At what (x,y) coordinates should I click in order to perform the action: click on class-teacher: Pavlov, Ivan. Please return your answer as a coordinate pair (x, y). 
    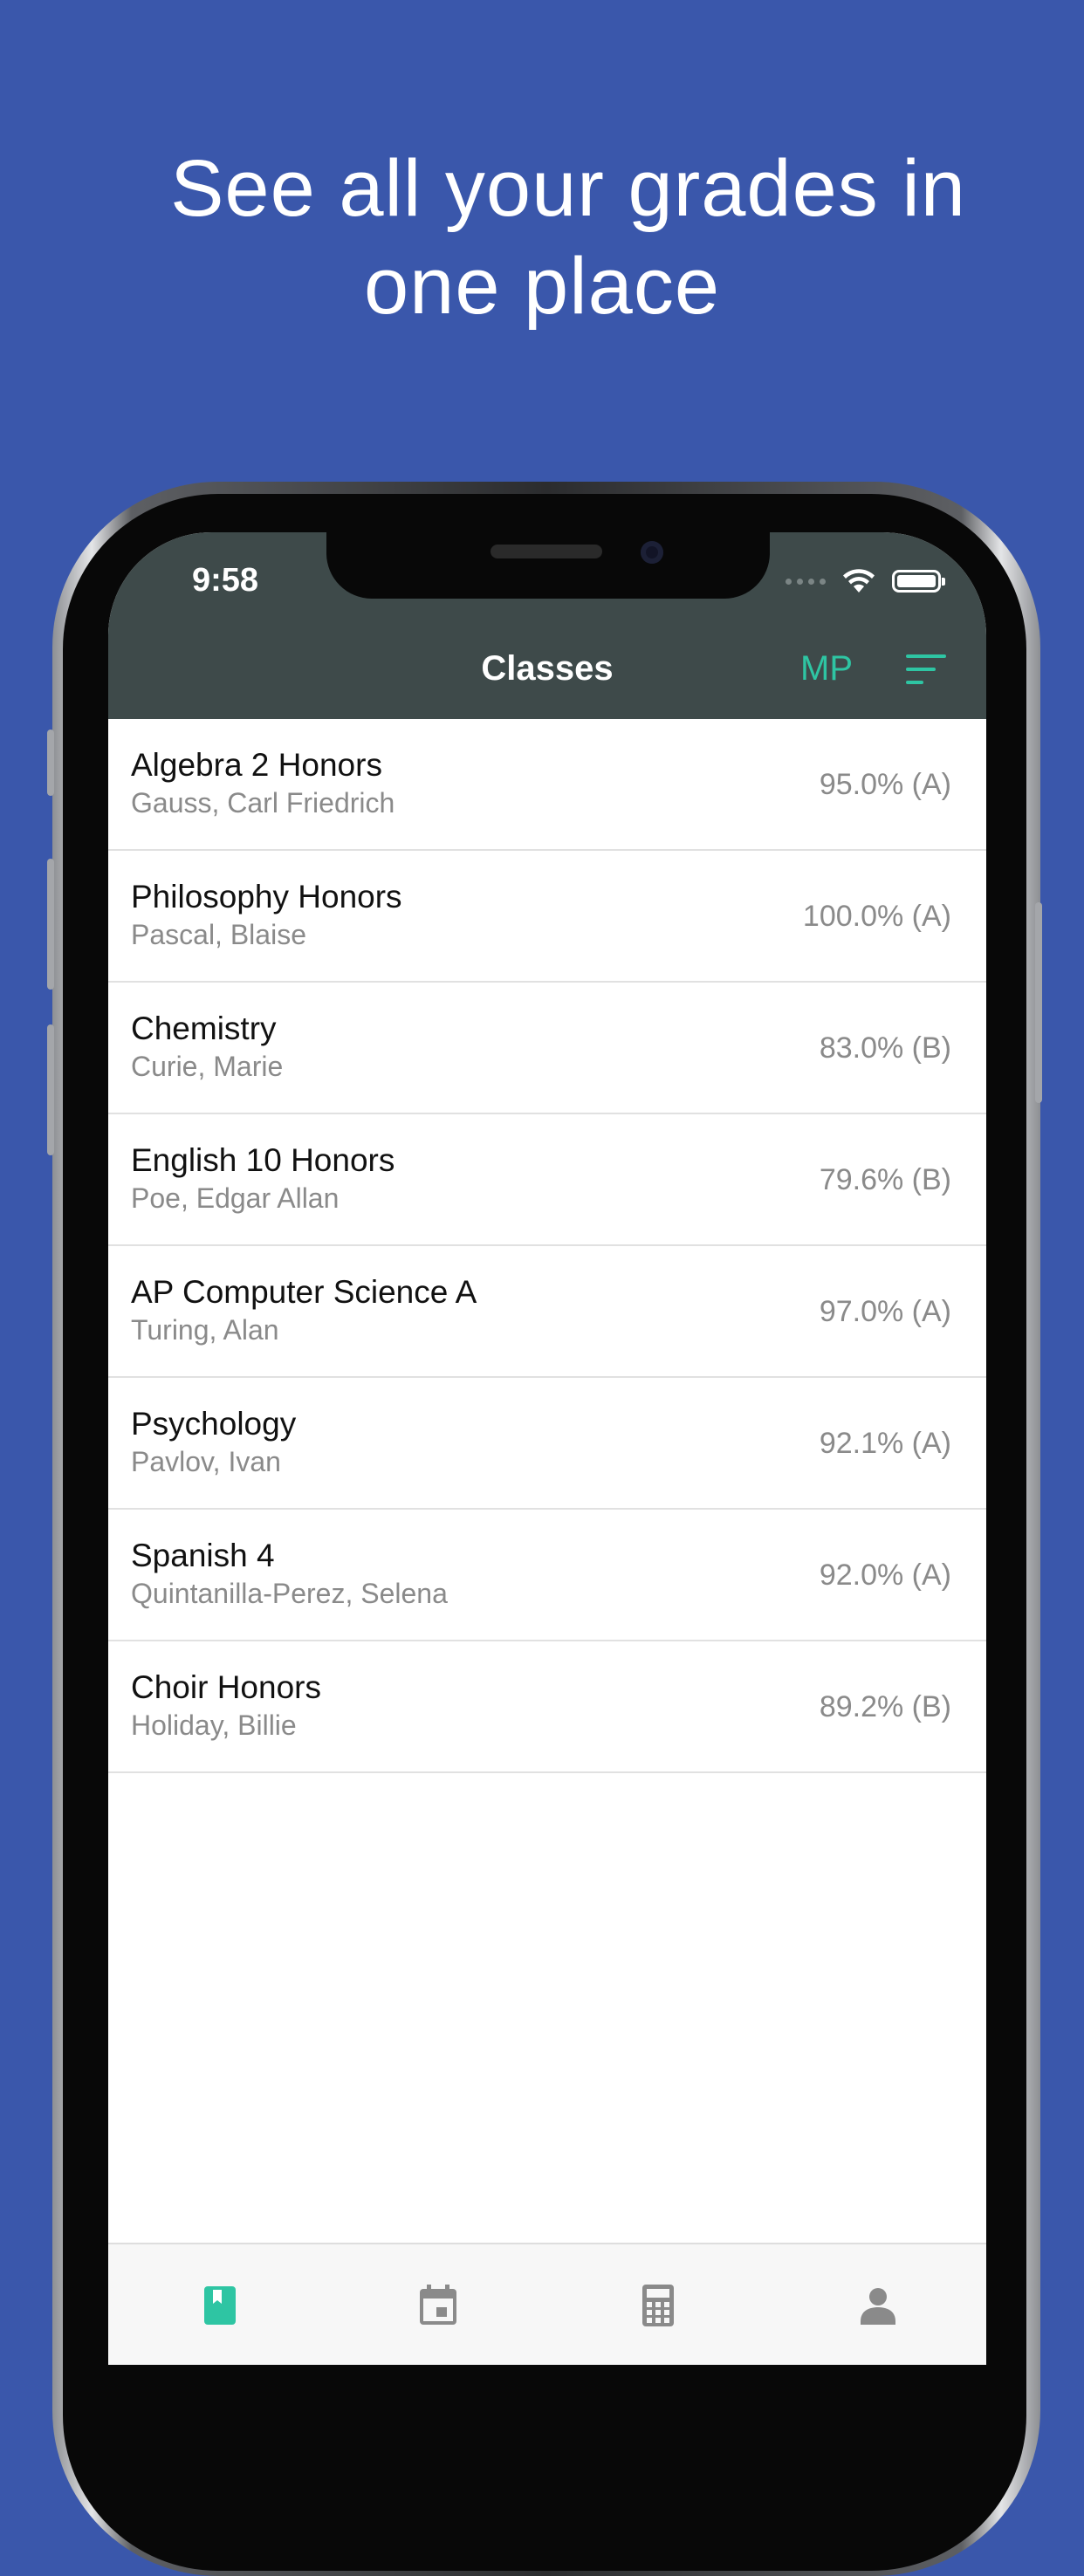
    Looking at the image, I should click on (206, 1462).